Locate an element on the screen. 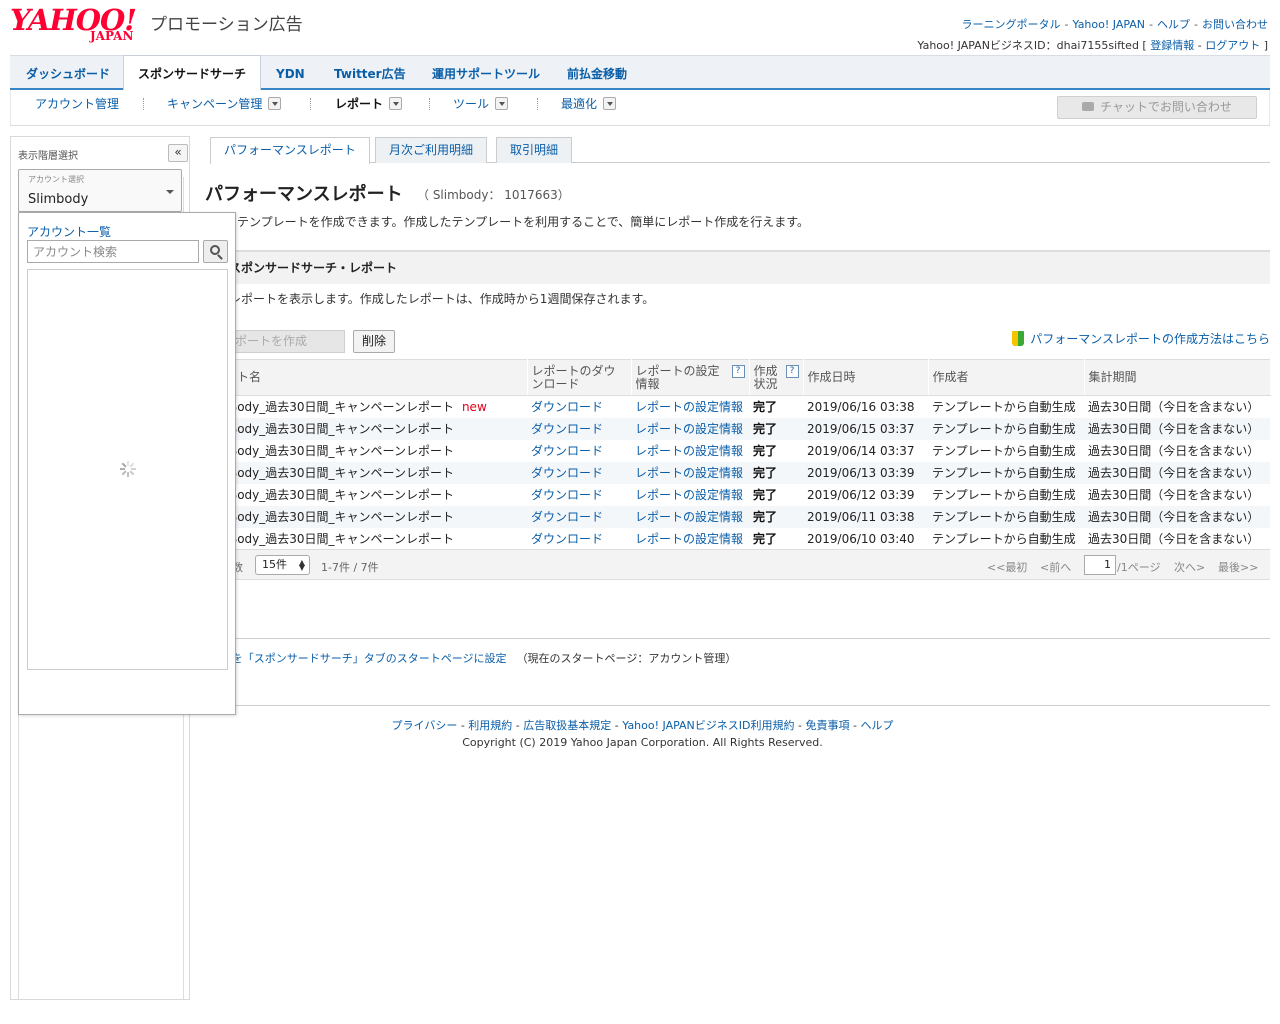 Image resolution: width=1280 pixels, height=1024 pixels. subnav-optimization-label: 最適化 is located at coordinates (579, 104).